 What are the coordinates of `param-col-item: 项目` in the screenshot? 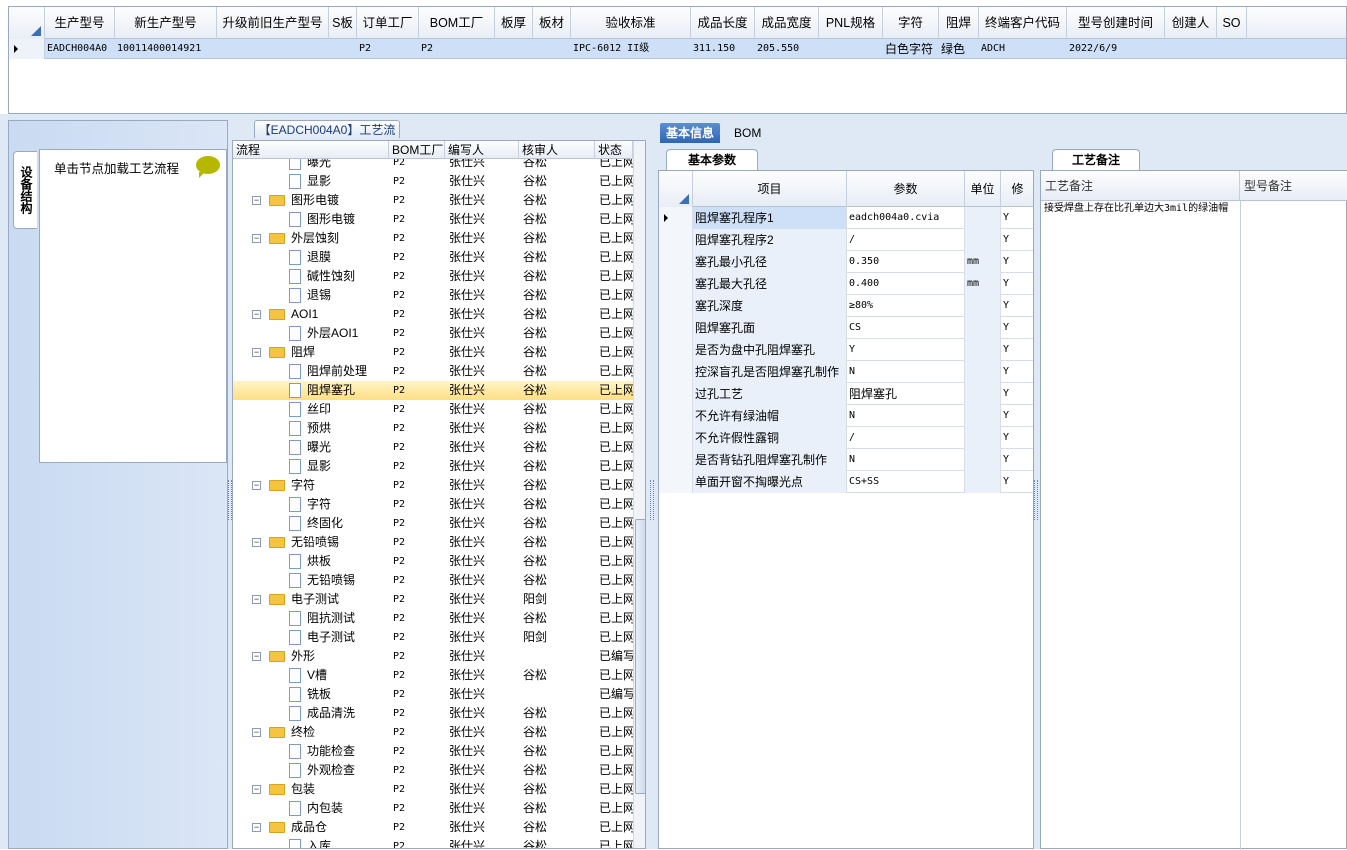 It's located at (770, 189).